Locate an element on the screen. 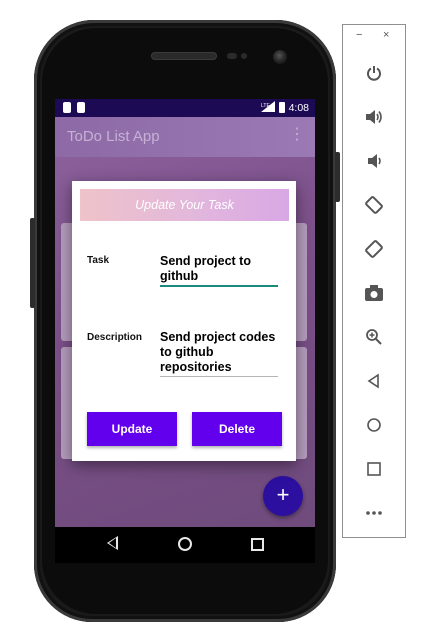 The height and width of the screenshot is (638, 422). back-icon is located at coordinates (374, 381).